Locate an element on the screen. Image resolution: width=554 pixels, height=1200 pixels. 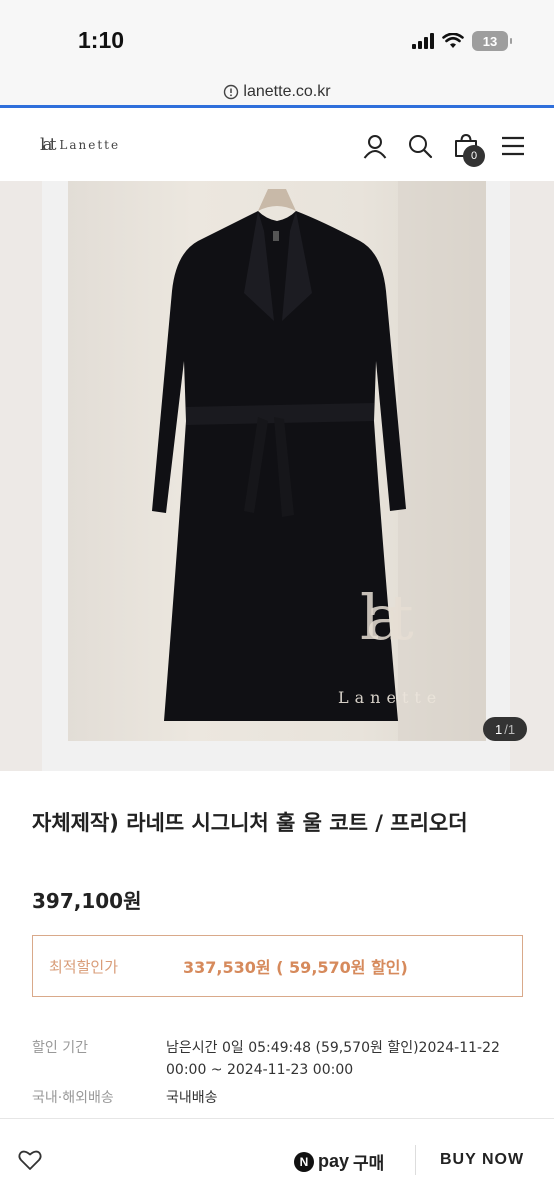
counter-current: 1 is located at coordinates (498, 729).